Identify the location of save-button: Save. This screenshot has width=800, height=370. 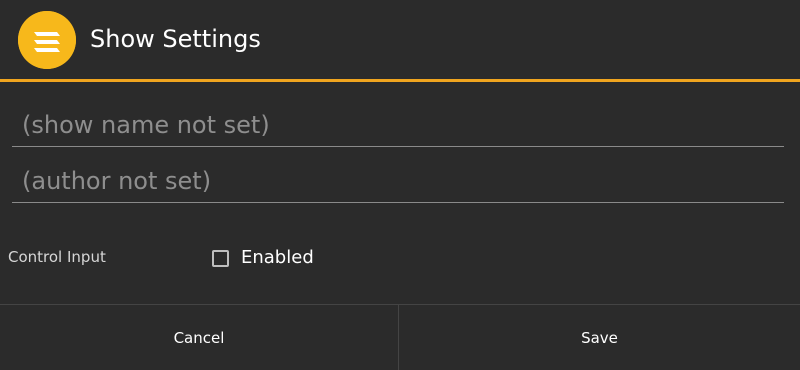
(599, 337).